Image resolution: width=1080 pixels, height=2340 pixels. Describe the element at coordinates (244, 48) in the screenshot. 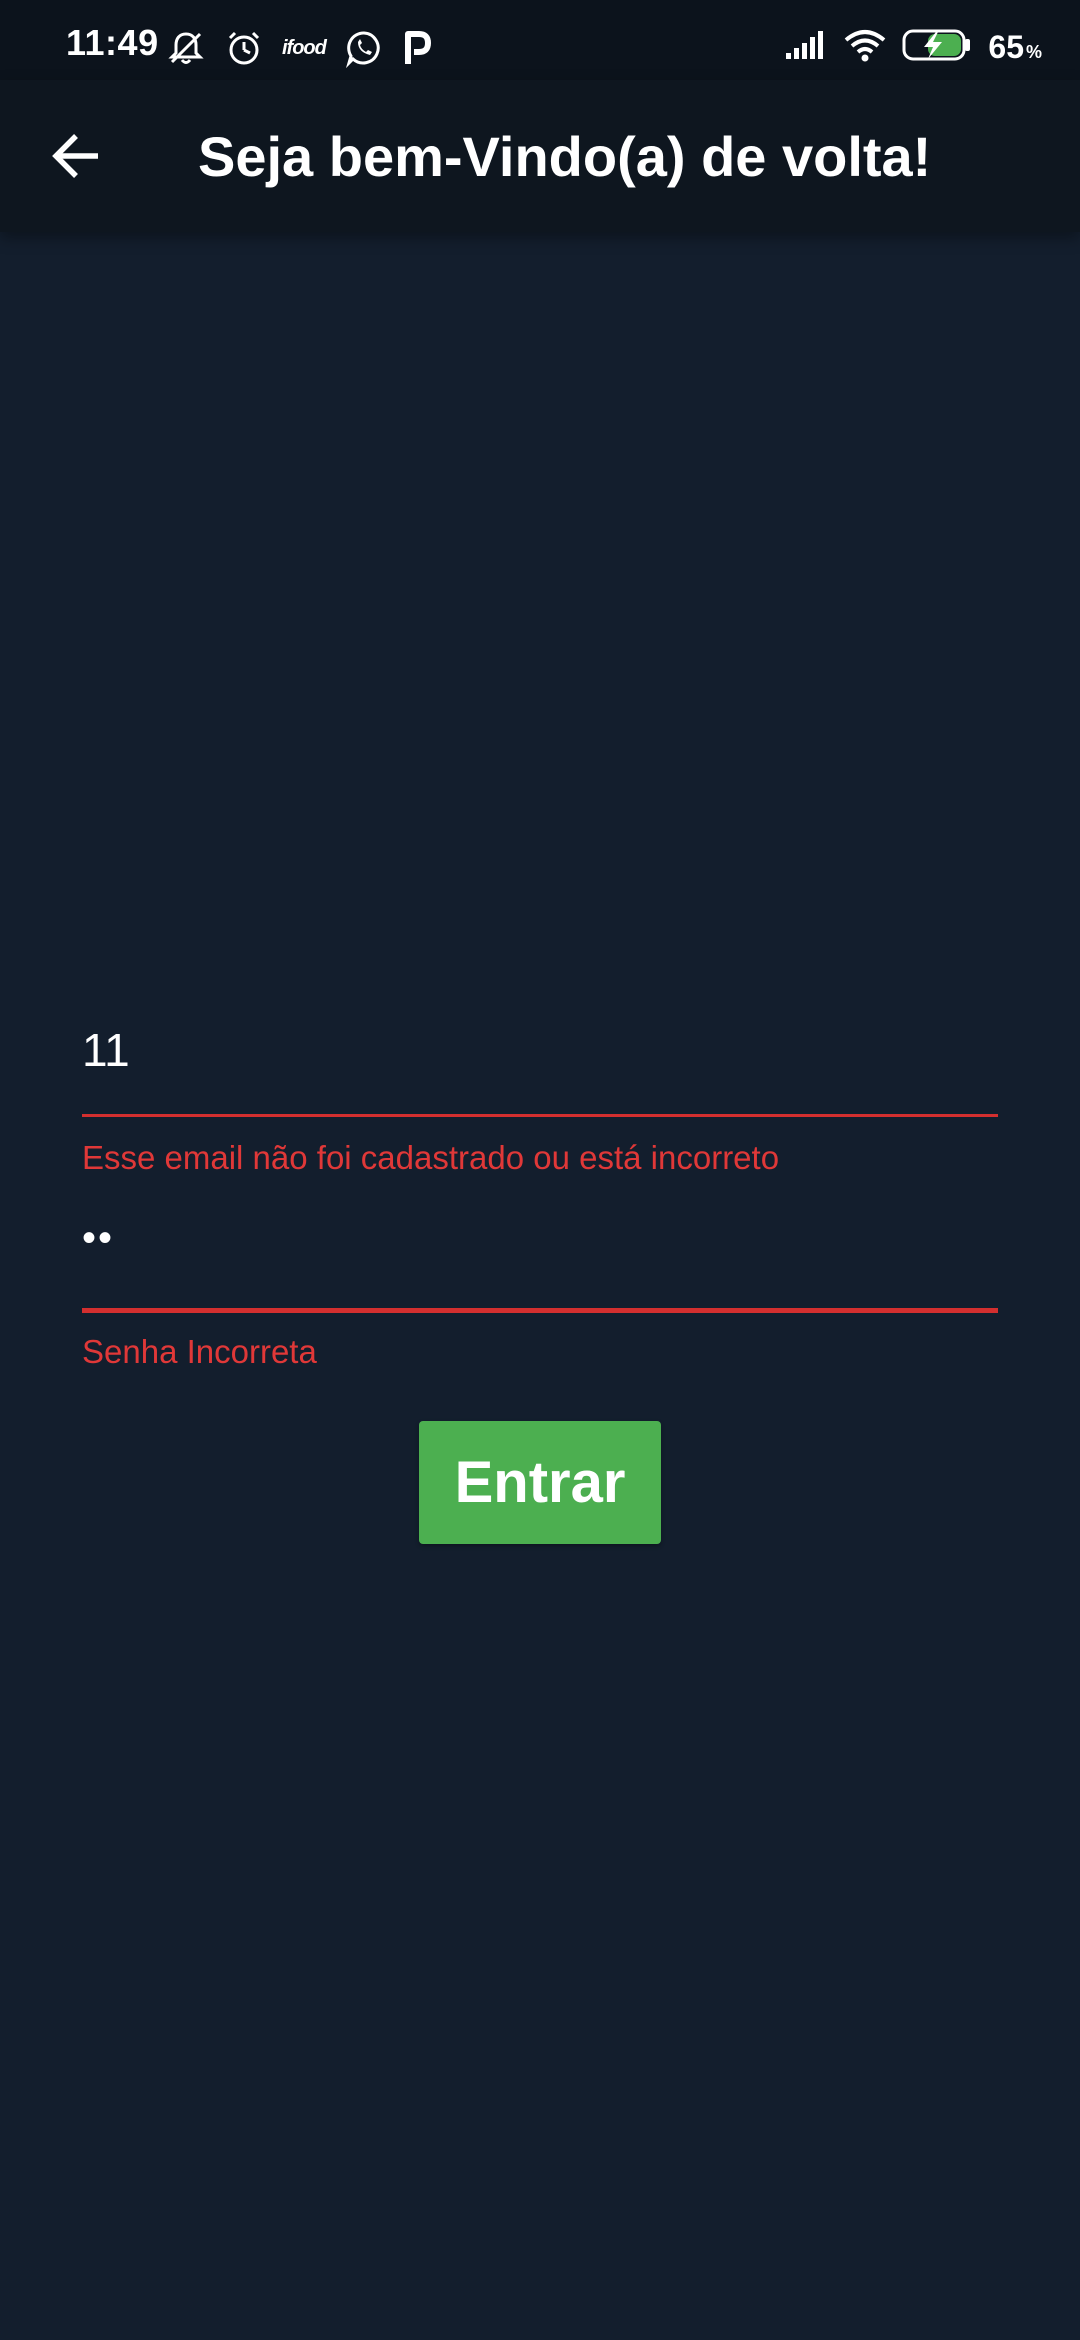

I see `alarm-clock-icon` at that location.